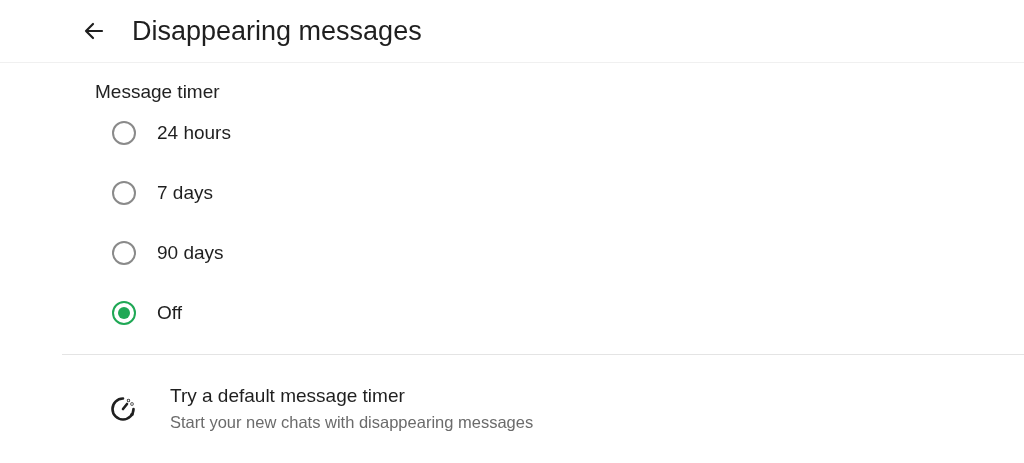 The height and width of the screenshot is (463, 1024). Describe the element at coordinates (194, 133) in the screenshot. I see `option-label: 24 hours` at that location.